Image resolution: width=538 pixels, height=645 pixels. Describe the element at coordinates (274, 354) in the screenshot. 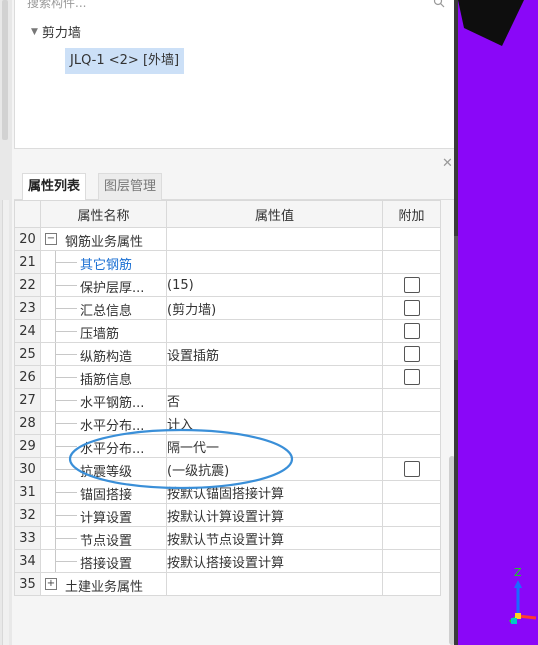

I see `property-value: 设置插筋` at that location.